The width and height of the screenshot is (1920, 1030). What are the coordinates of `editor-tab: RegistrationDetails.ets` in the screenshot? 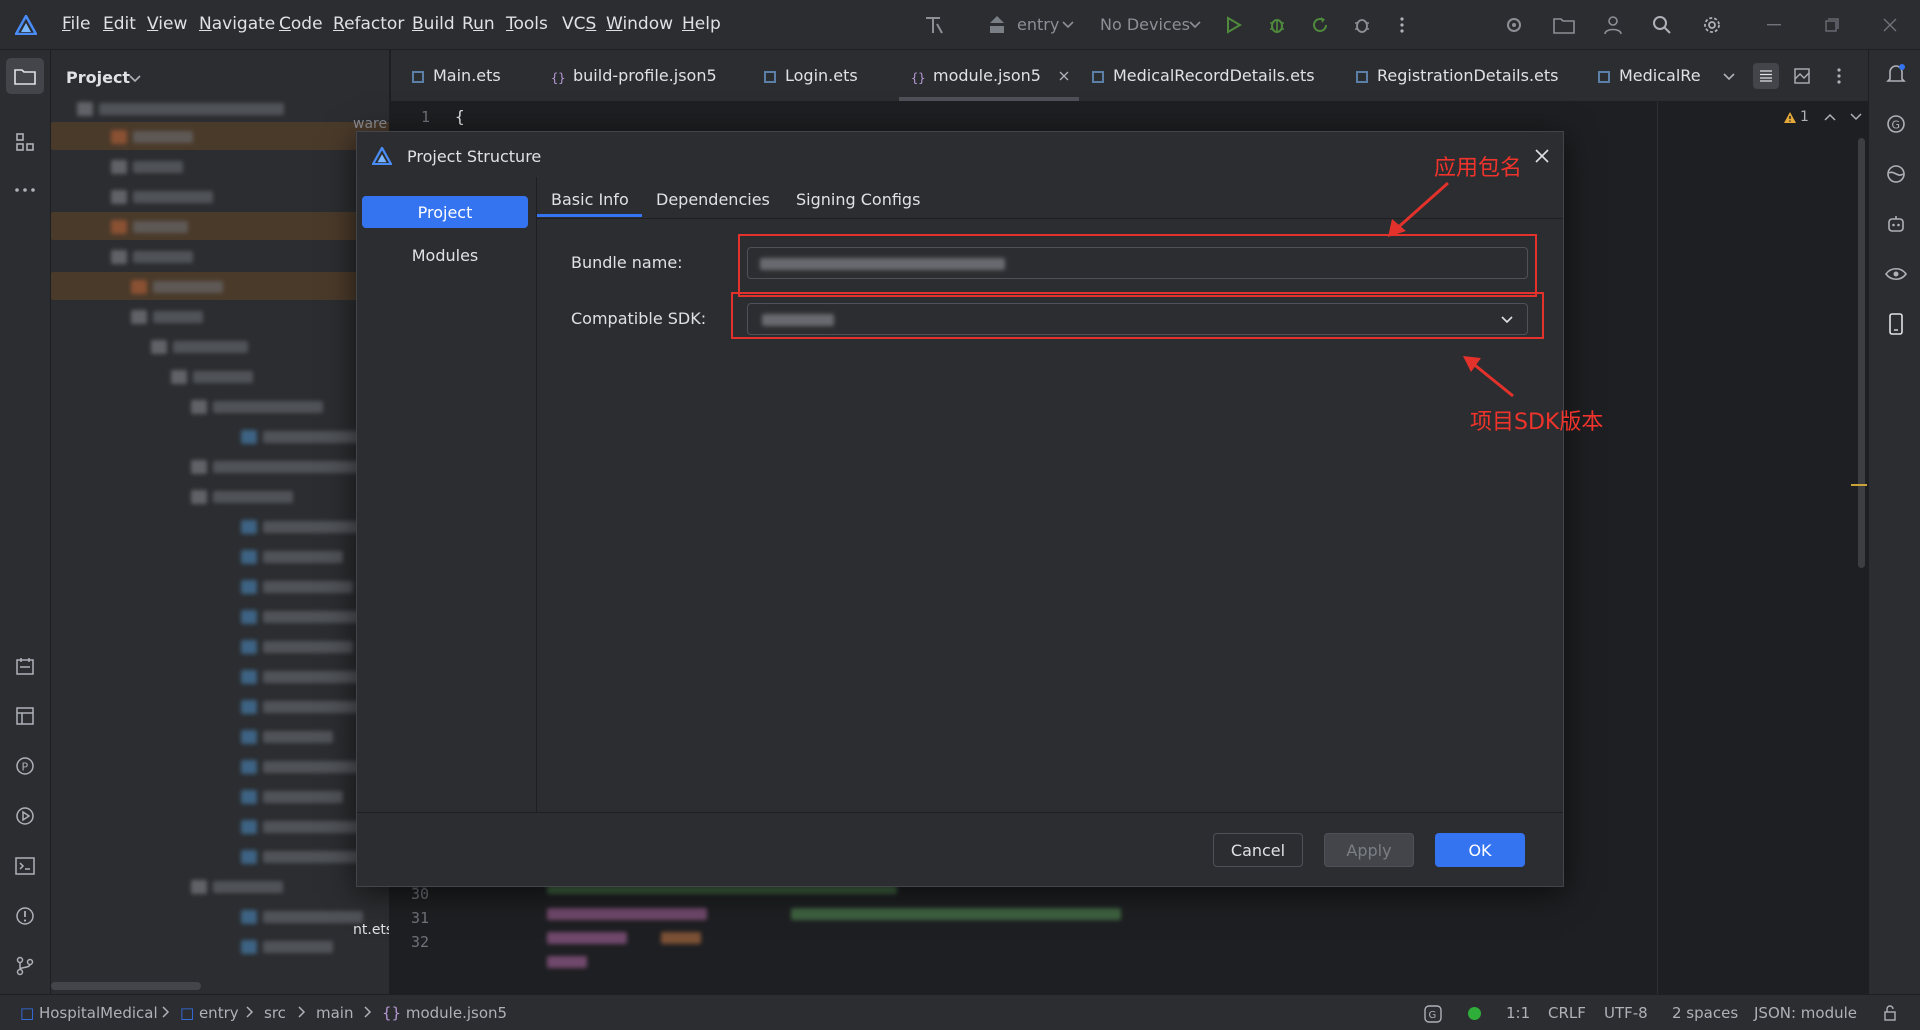 It's located at (1457, 75).